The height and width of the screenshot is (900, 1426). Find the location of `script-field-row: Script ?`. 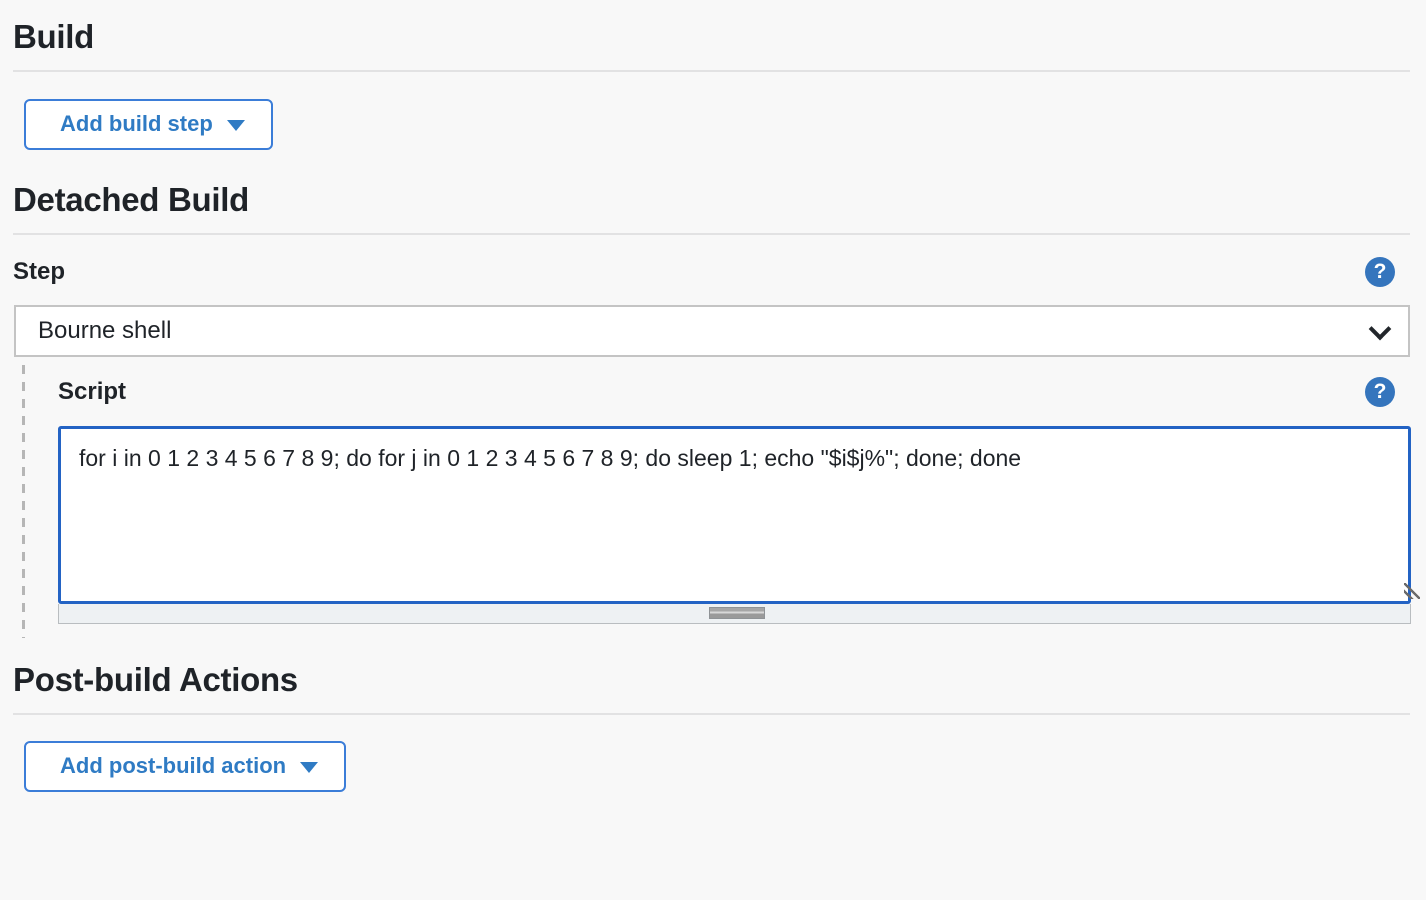

script-field-row: Script ? is located at coordinates (726, 386).